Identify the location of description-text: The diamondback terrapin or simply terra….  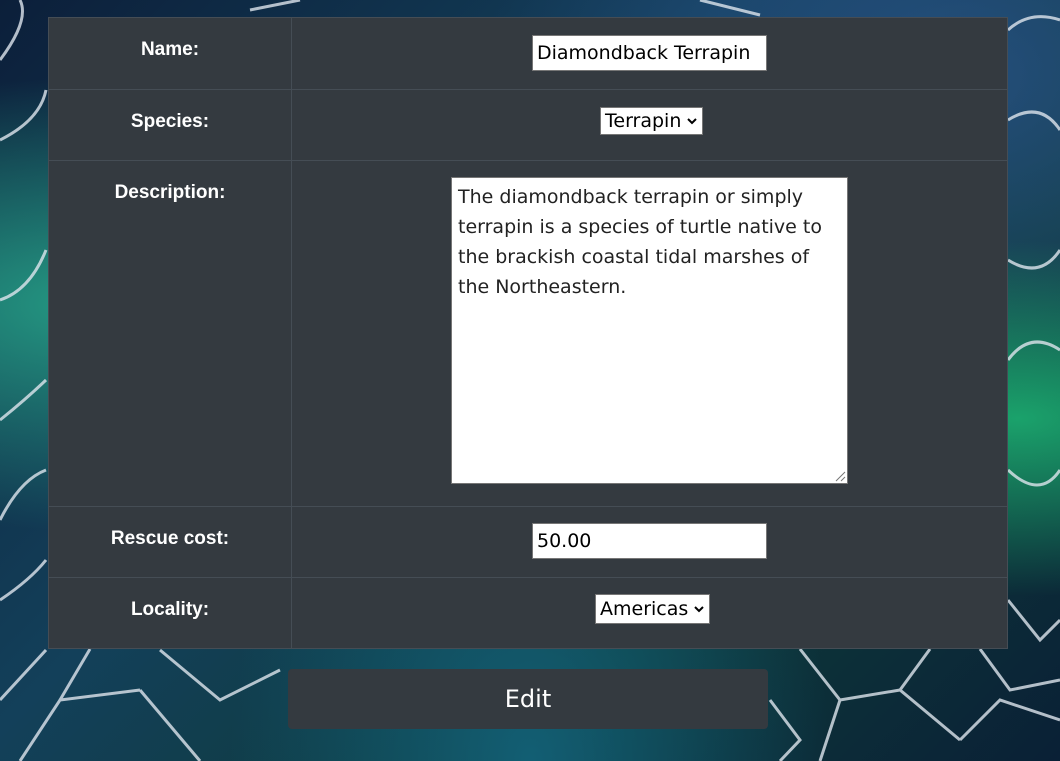
(640, 242).